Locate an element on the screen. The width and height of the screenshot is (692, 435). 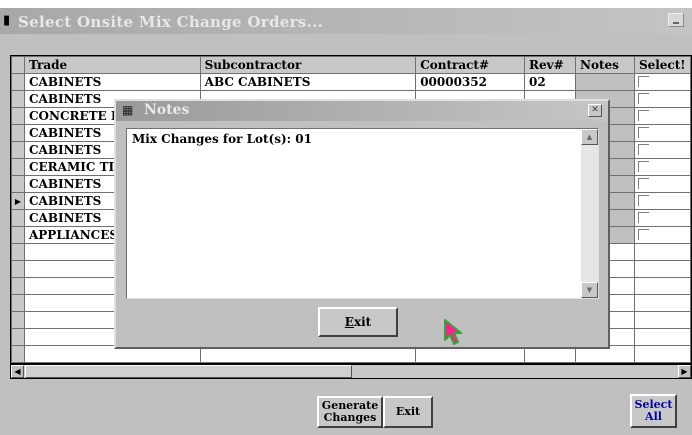
cell-rev: 02 is located at coordinates (550, 82).